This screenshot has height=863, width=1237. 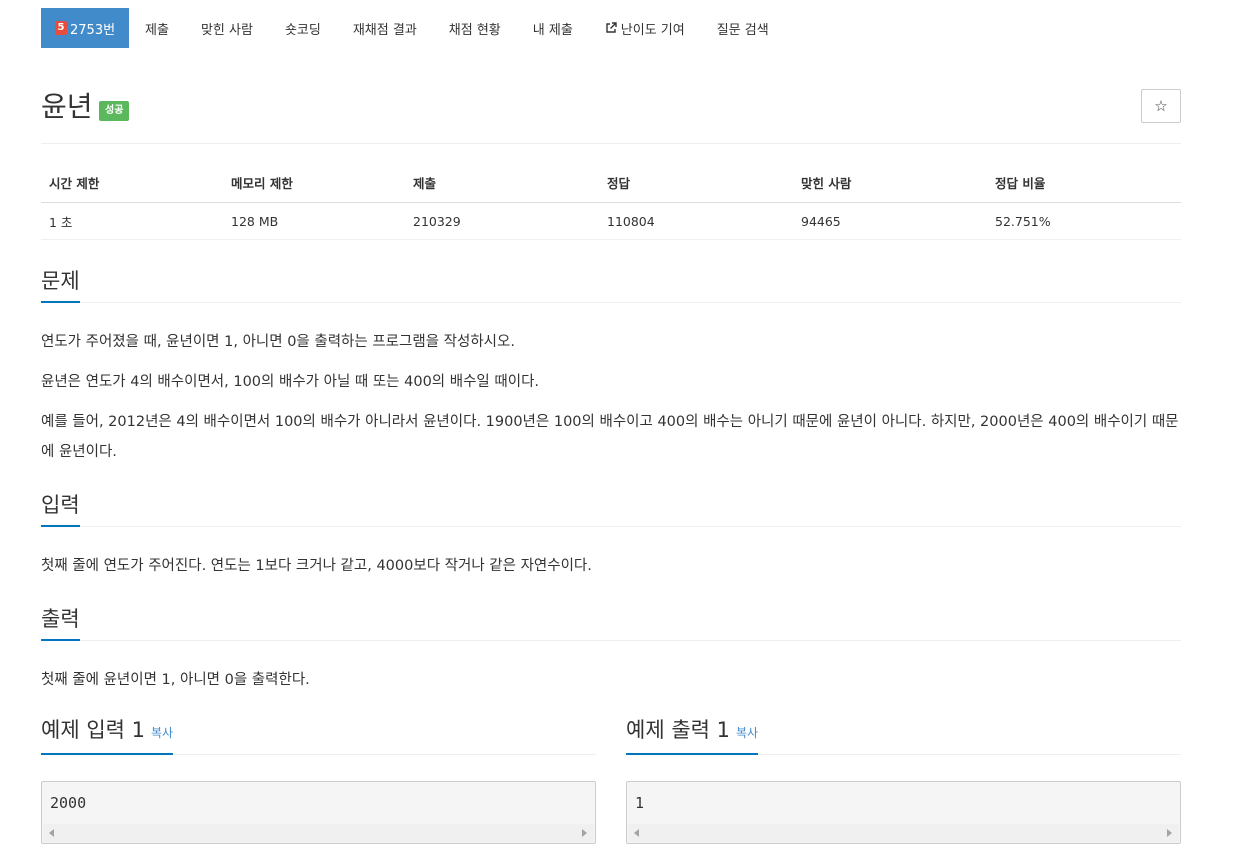 I want to click on output-description: 첫째 줄에 윤년이면 1, 아니면 0을 출력한다., so click(x=175, y=680).